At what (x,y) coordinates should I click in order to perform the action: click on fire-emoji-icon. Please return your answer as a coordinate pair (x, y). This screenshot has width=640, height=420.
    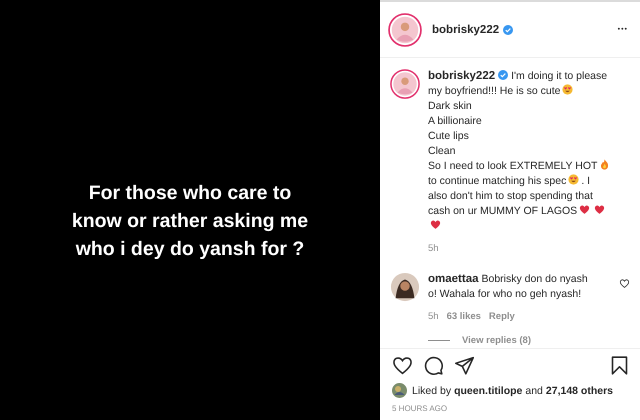
    Looking at the image, I should click on (604, 164).